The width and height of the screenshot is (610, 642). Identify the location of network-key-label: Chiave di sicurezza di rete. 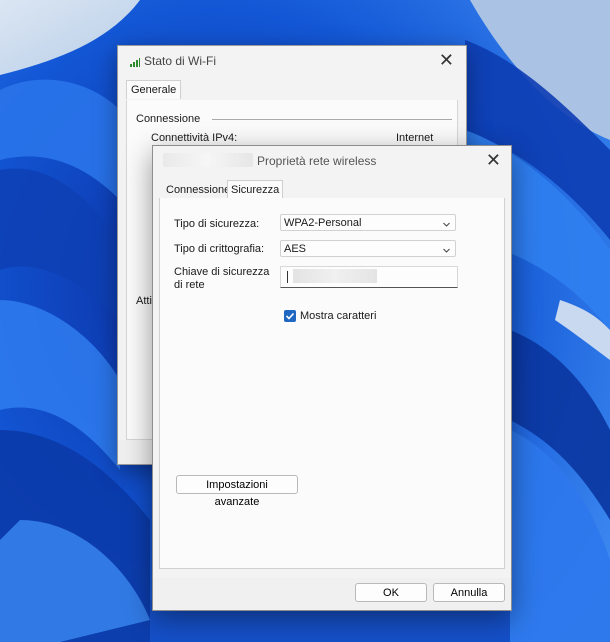
(222, 278).